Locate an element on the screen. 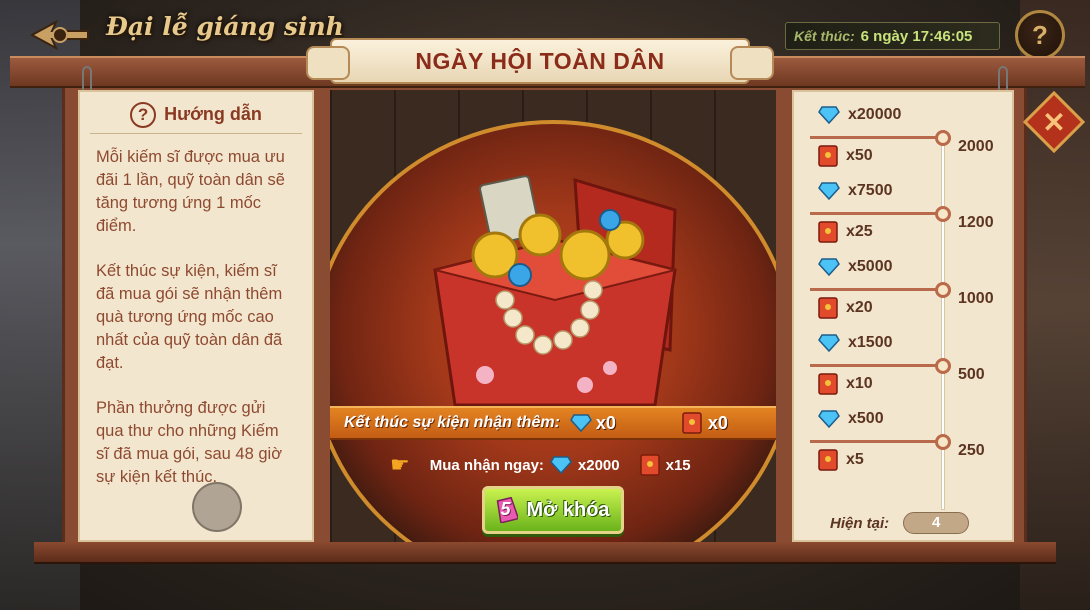  page-title: NGÀY HỘI TOÀN DÂN is located at coordinates (540, 60).